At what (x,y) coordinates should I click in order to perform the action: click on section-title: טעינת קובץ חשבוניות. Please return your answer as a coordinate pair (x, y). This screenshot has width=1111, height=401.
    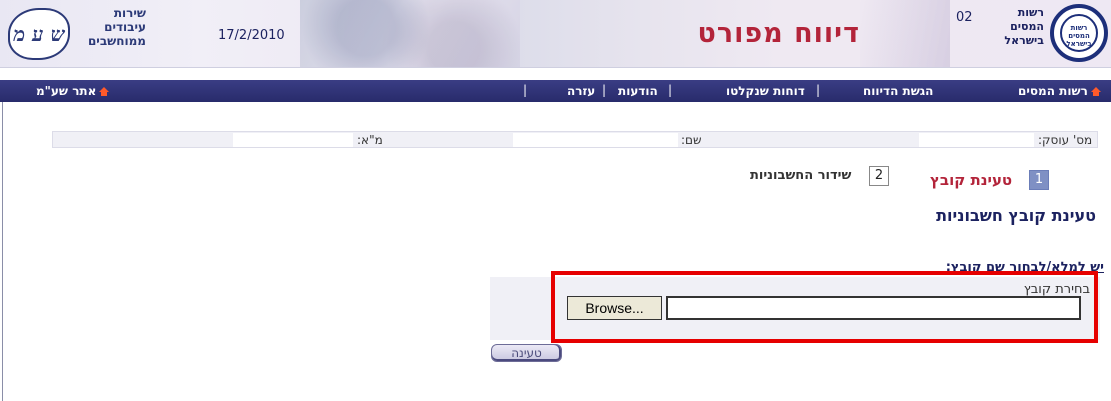
    Looking at the image, I should click on (1016, 215).